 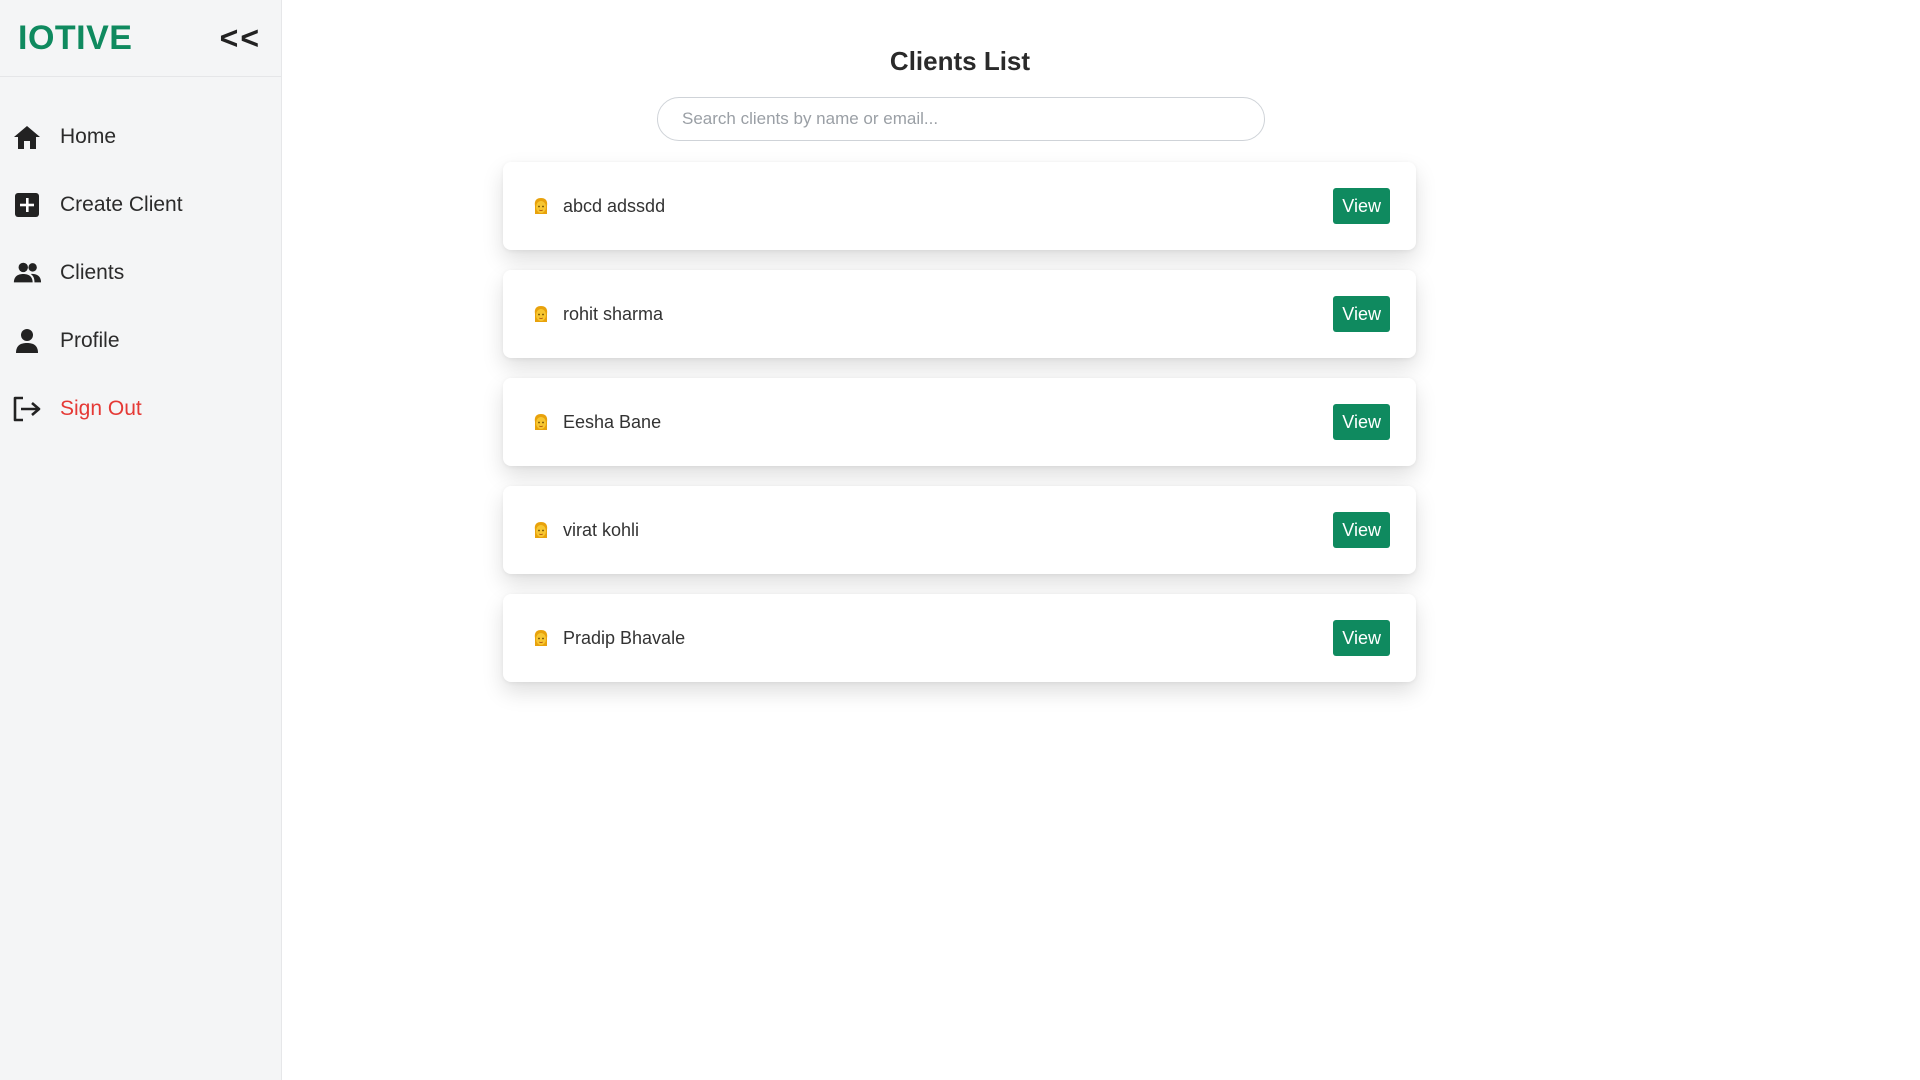 What do you see at coordinates (959, 638) in the screenshot?
I see `client-card: Pradip Bhavale View` at bounding box center [959, 638].